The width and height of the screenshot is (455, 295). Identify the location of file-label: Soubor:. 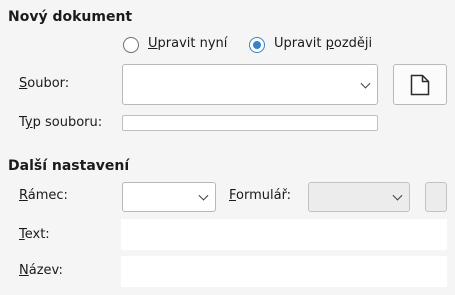
(44, 83).